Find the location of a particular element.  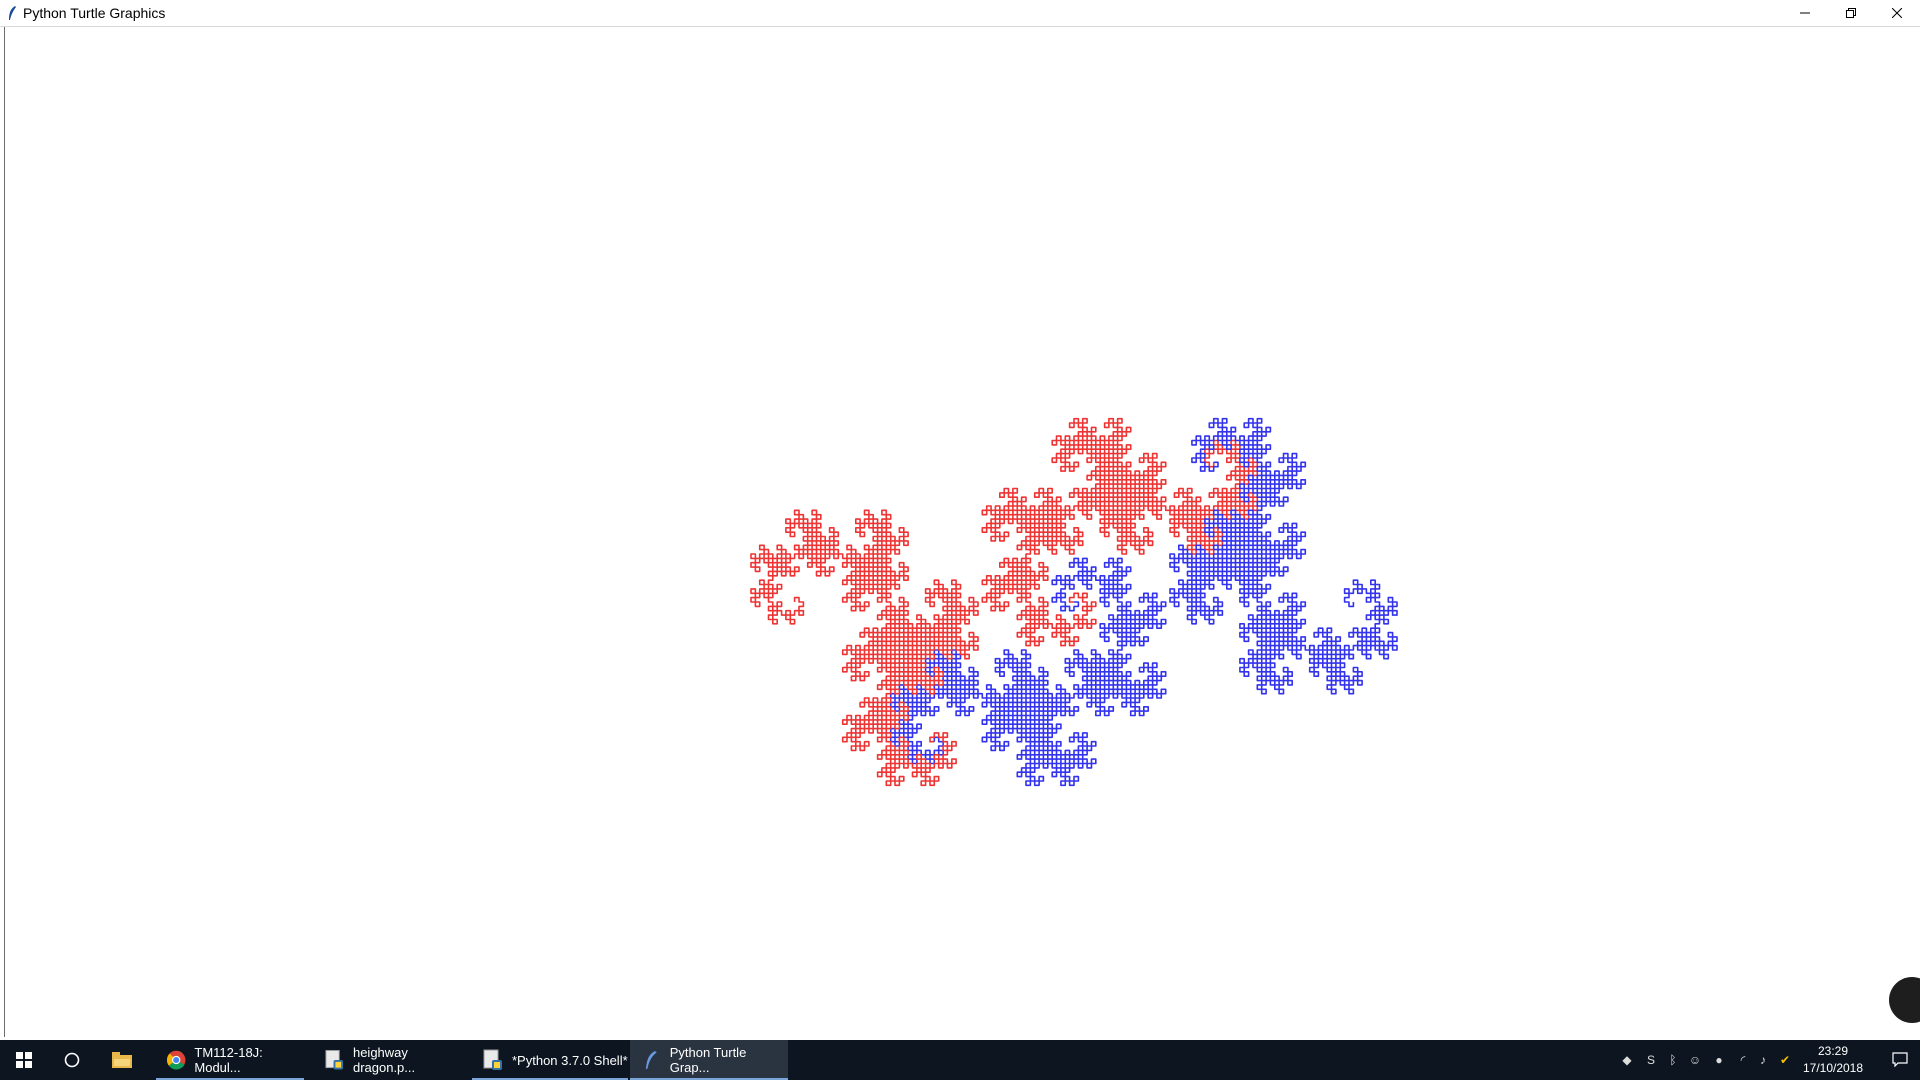

minimize-icon is located at coordinates (1805, 13).